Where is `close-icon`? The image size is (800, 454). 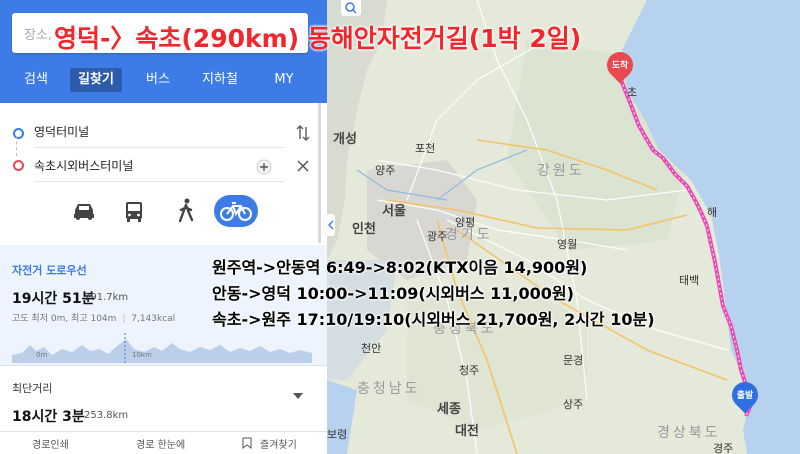 close-icon is located at coordinates (303, 166).